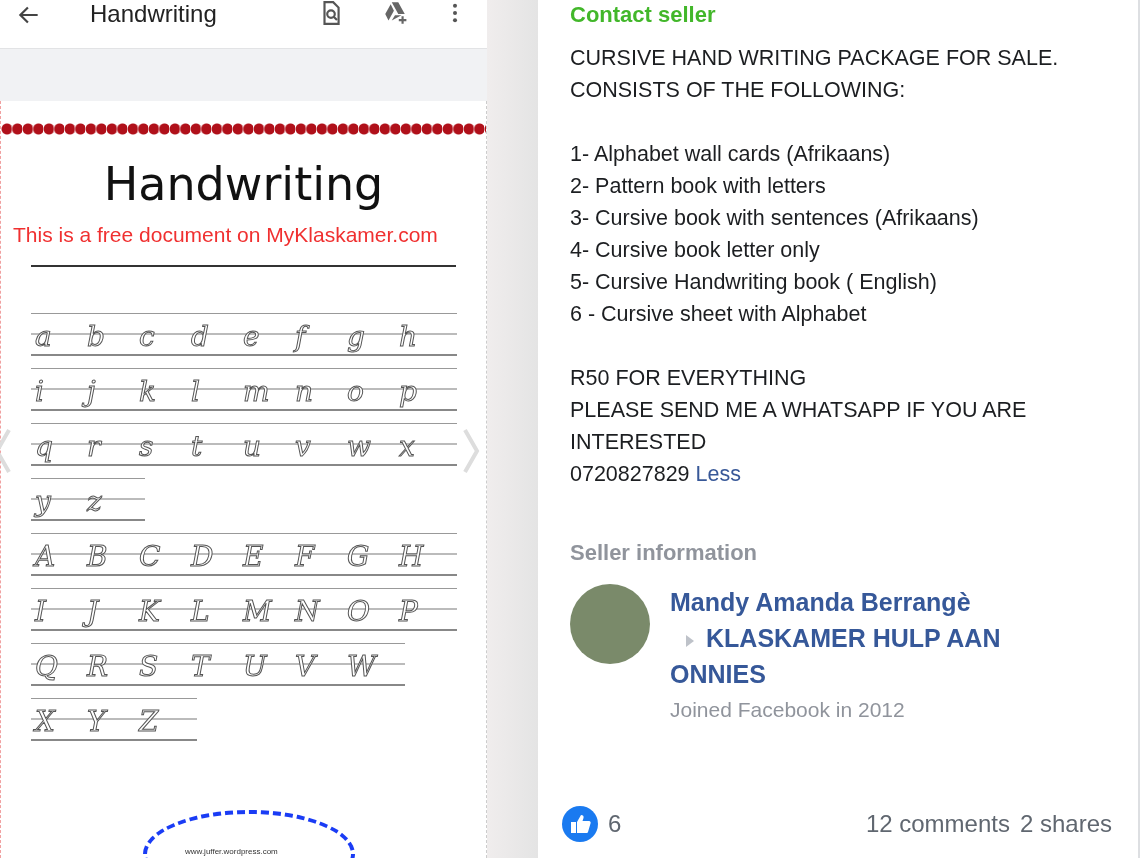  What do you see at coordinates (44, 447) in the screenshot?
I see `cursive-letter: q` at bounding box center [44, 447].